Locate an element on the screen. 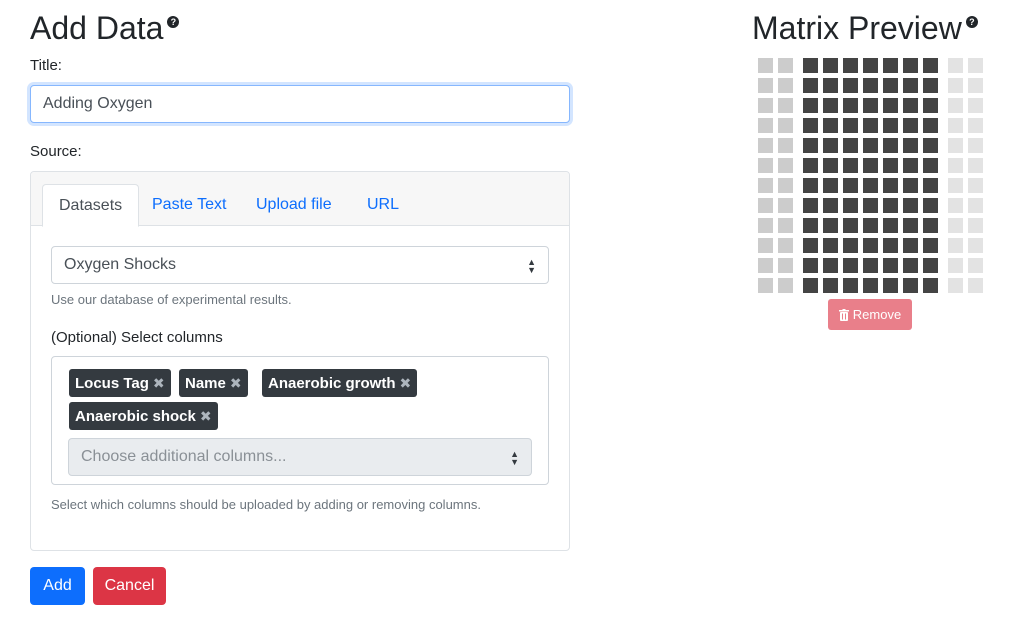 The height and width of the screenshot is (618, 1032). tab-upload-file: Upload file is located at coordinates (294, 205).